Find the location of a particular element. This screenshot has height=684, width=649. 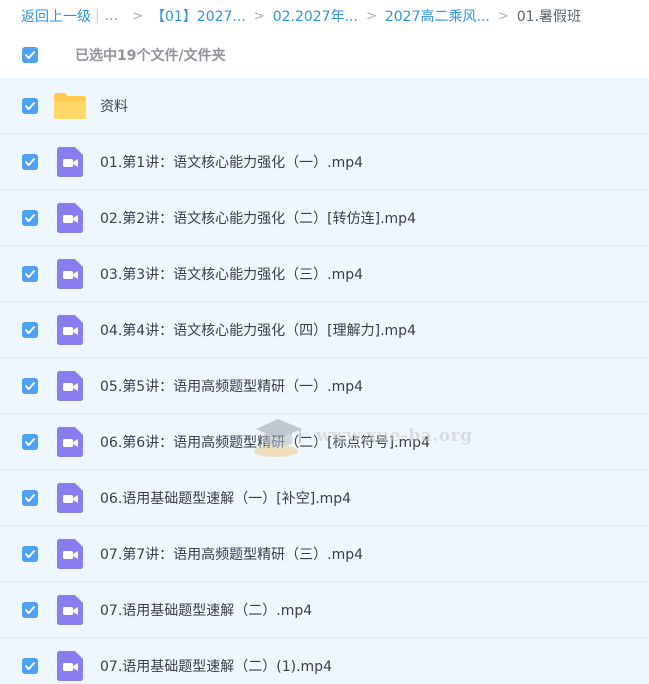

file-name: 05.第5讲：语用高频题型精研（一）.mp4 is located at coordinates (231, 386).